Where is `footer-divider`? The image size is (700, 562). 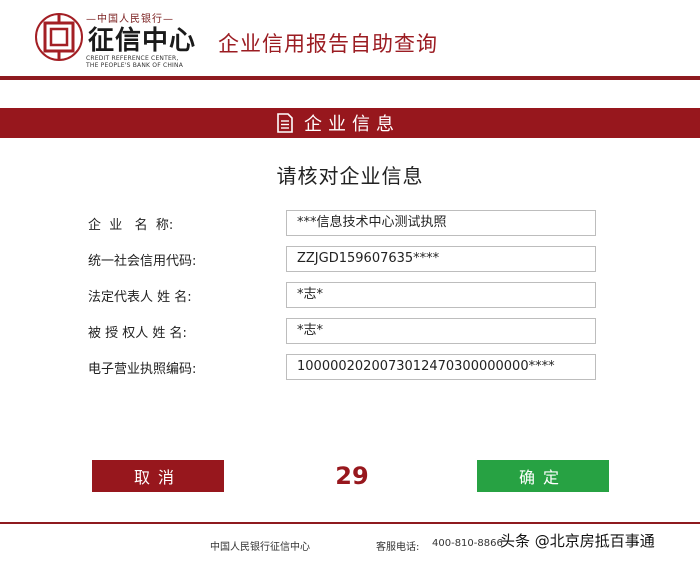 footer-divider is located at coordinates (350, 523).